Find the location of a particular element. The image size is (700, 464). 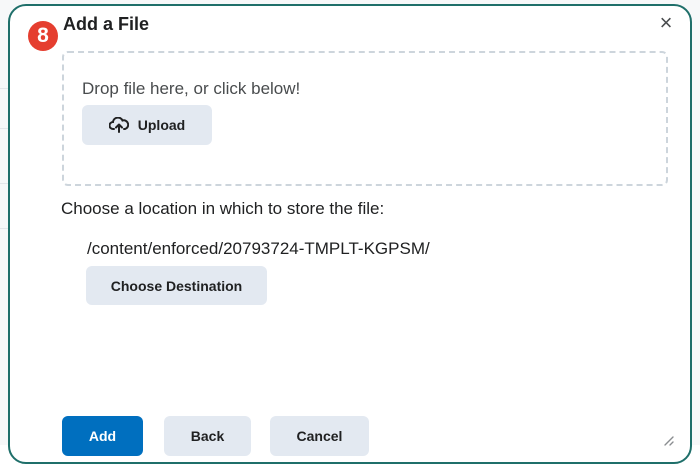

close-icon: × is located at coordinates (666, 23).